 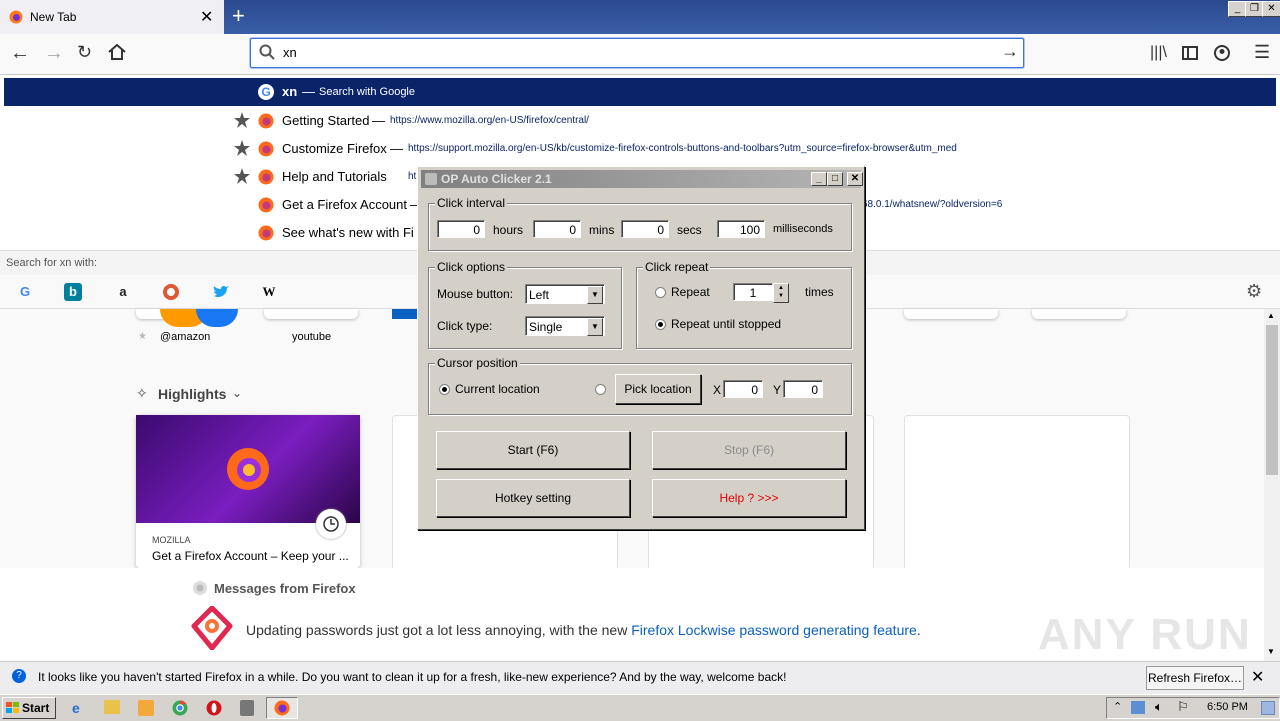 What do you see at coordinates (1190, 53) in the screenshot?
I see `sidebar-icon` at bounding box center [1190, 53].